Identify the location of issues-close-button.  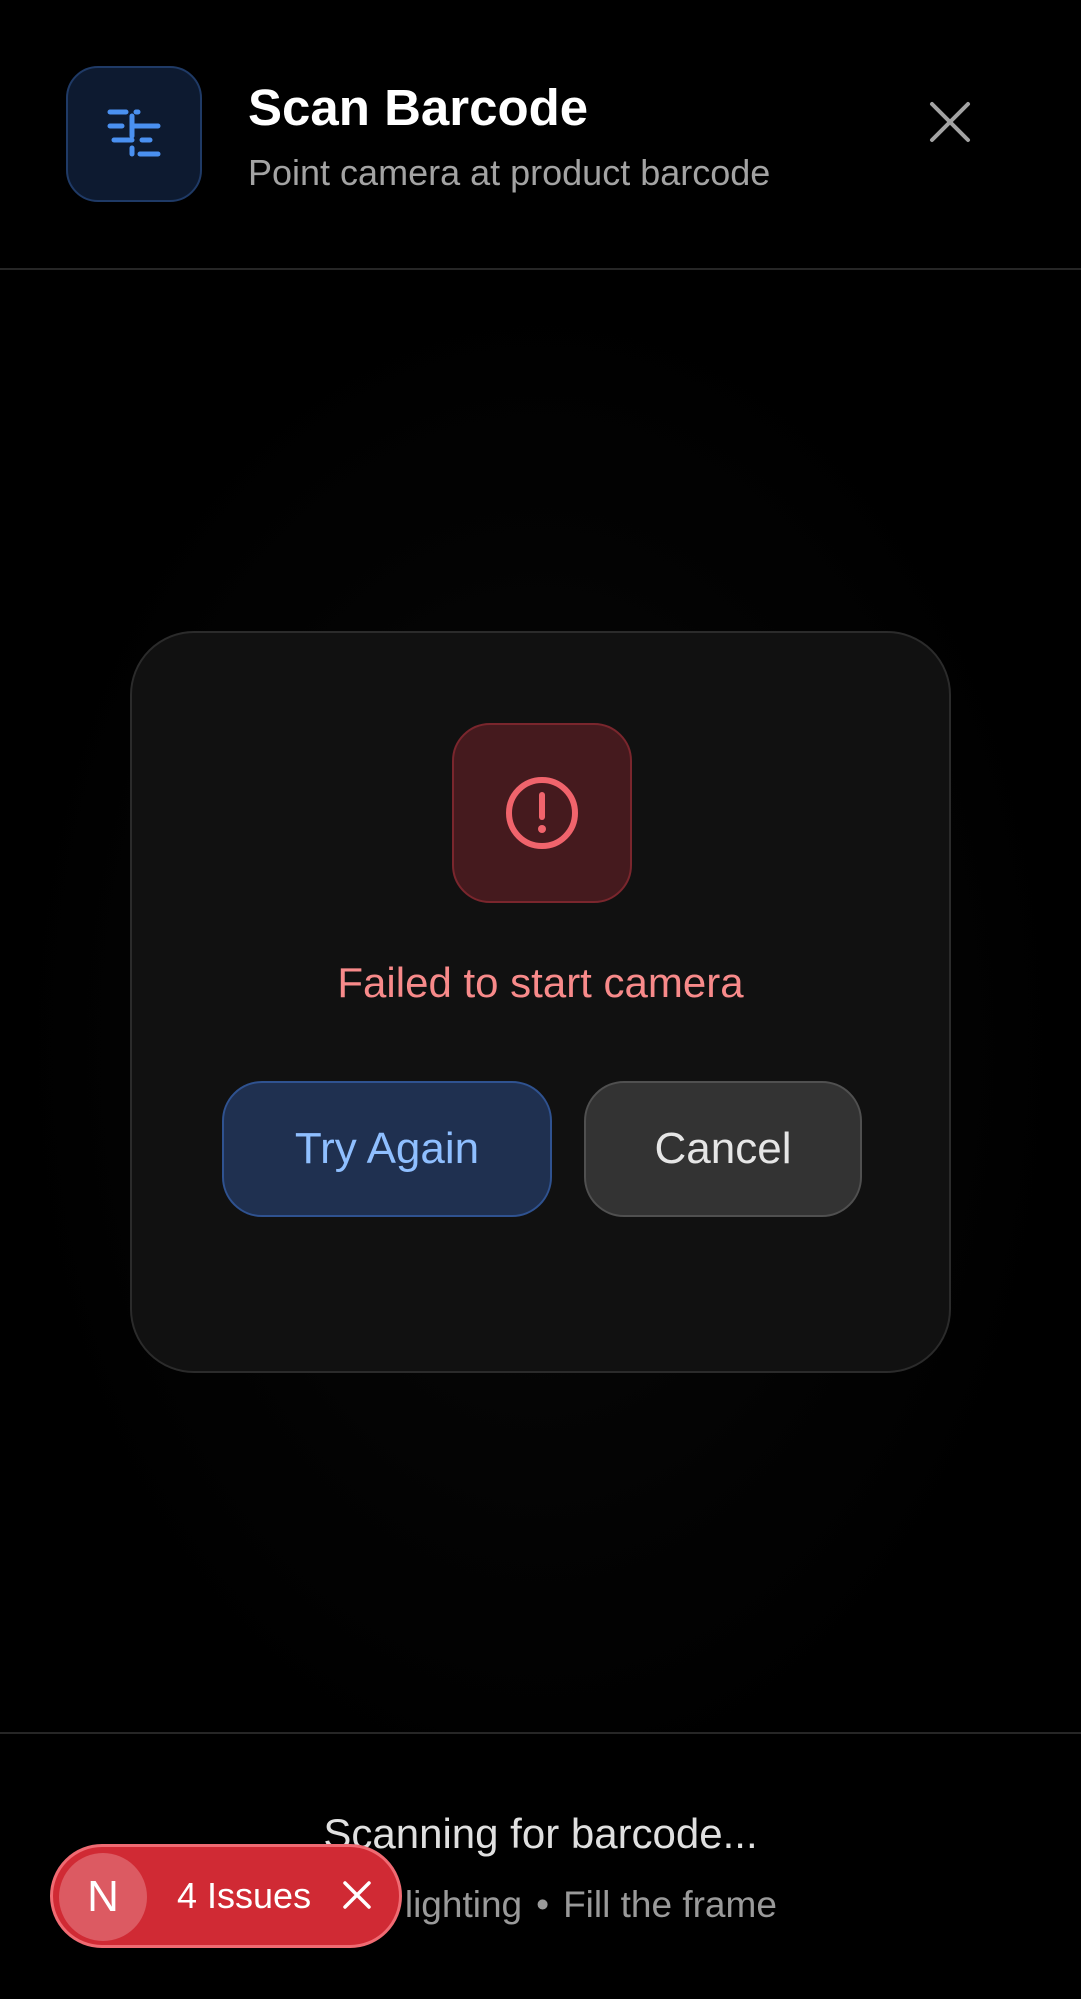
(357, 1895).